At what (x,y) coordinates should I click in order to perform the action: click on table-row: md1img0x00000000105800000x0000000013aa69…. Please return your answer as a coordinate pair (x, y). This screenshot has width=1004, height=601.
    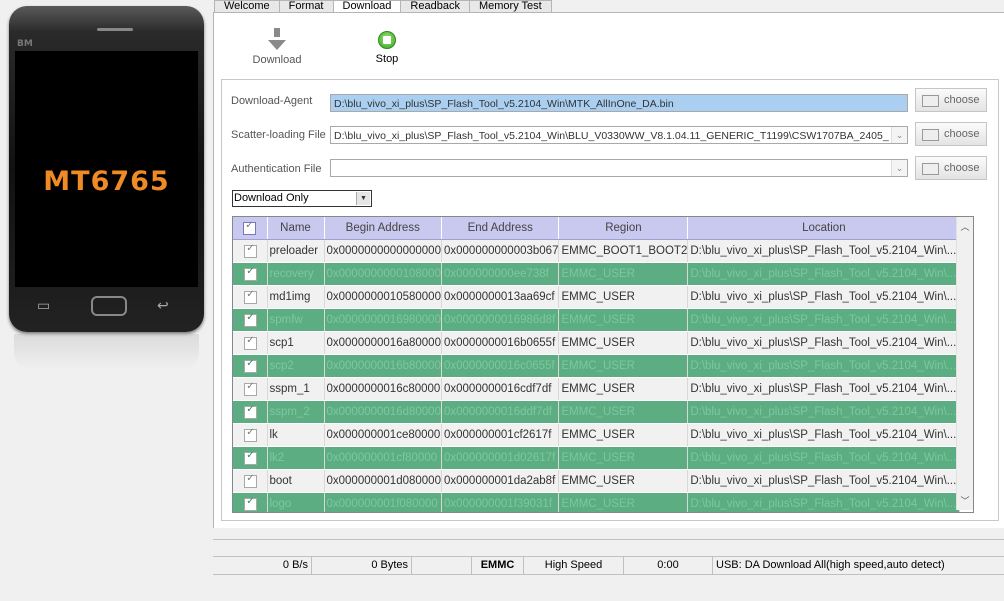
    Looking at the image, I should click on (597, 297).